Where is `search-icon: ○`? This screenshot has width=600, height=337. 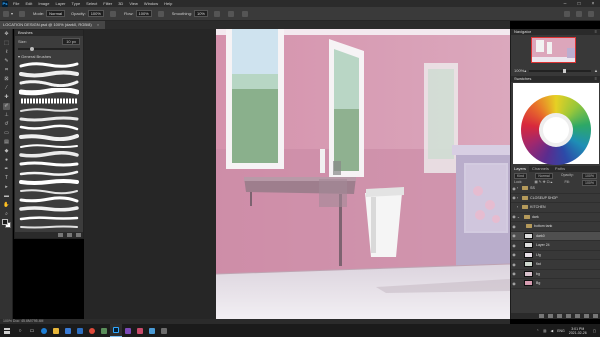 search-icon: ○ is located at coordinates (20, 330).